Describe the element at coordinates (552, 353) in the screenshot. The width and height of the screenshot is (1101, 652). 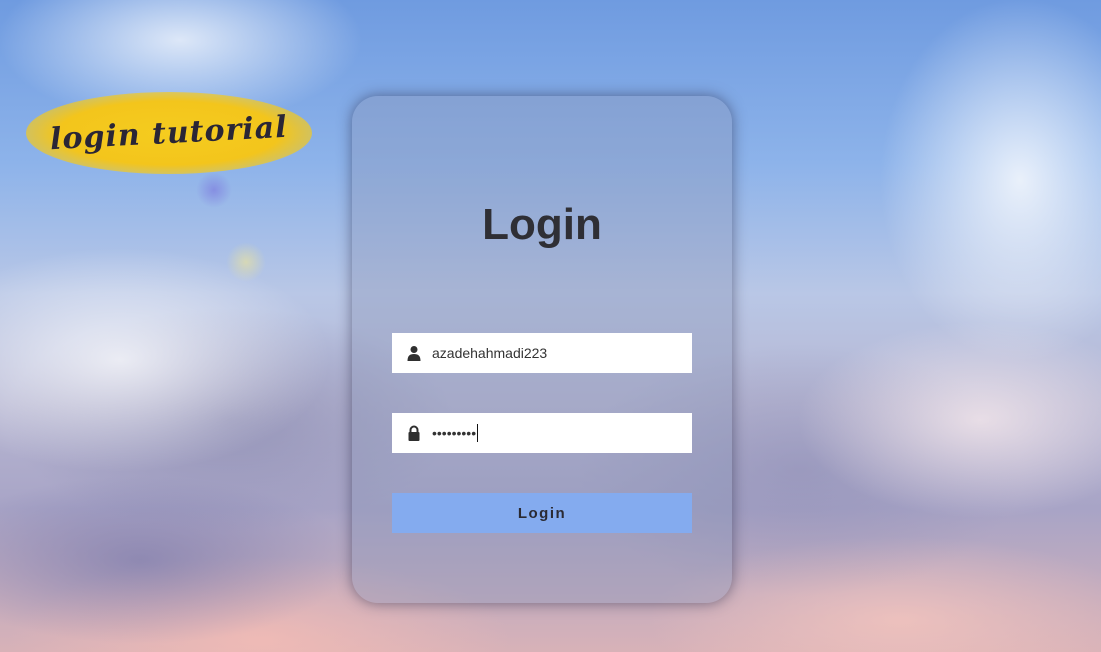
I see `username-input` at that location.